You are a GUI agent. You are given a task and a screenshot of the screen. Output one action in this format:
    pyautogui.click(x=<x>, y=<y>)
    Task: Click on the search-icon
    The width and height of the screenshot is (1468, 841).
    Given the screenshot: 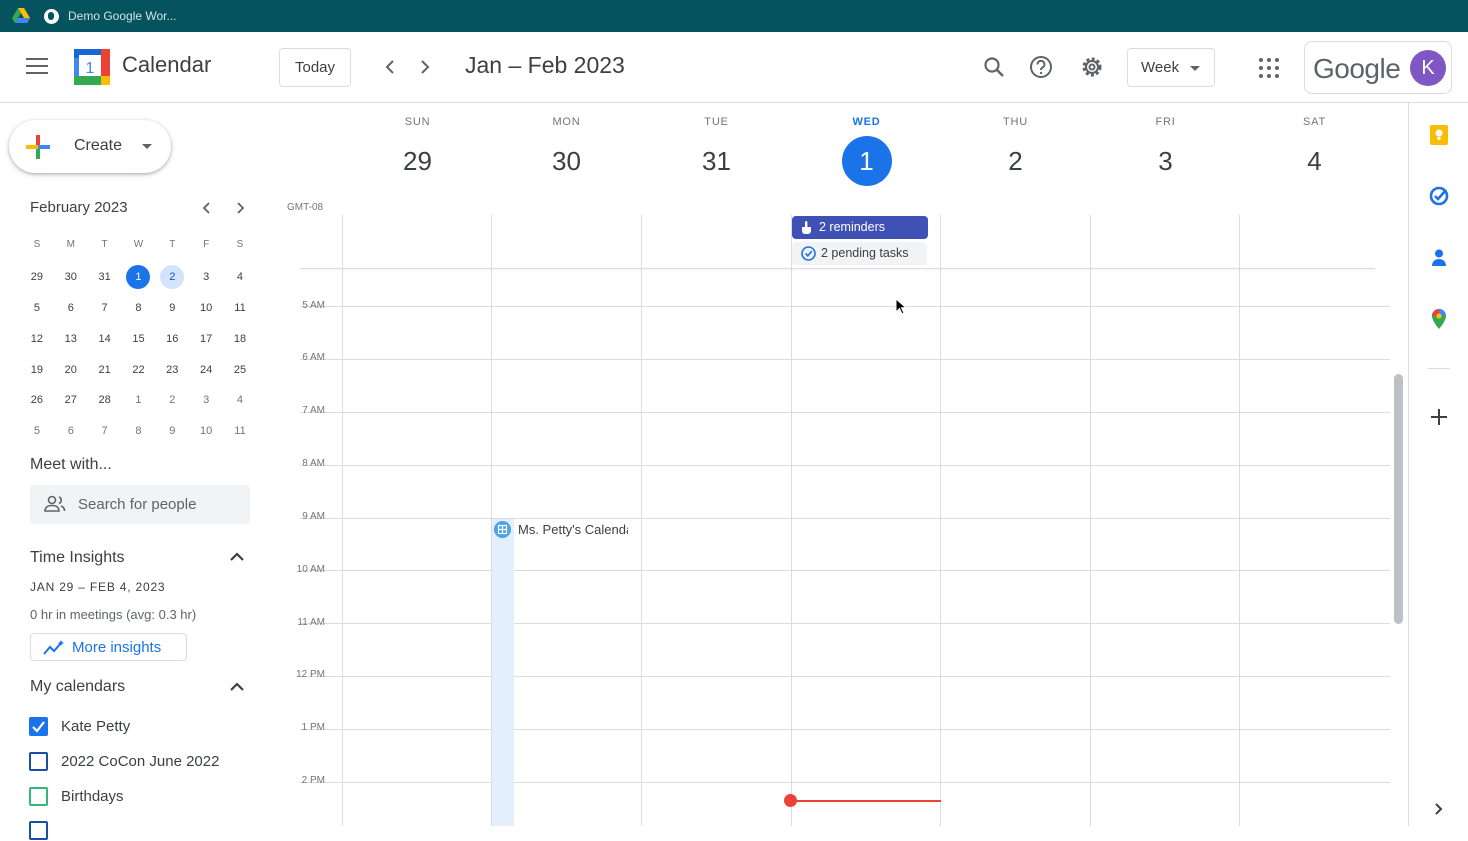 What is the action you would take?
    pyautogui.click(x=994, y=67)
    